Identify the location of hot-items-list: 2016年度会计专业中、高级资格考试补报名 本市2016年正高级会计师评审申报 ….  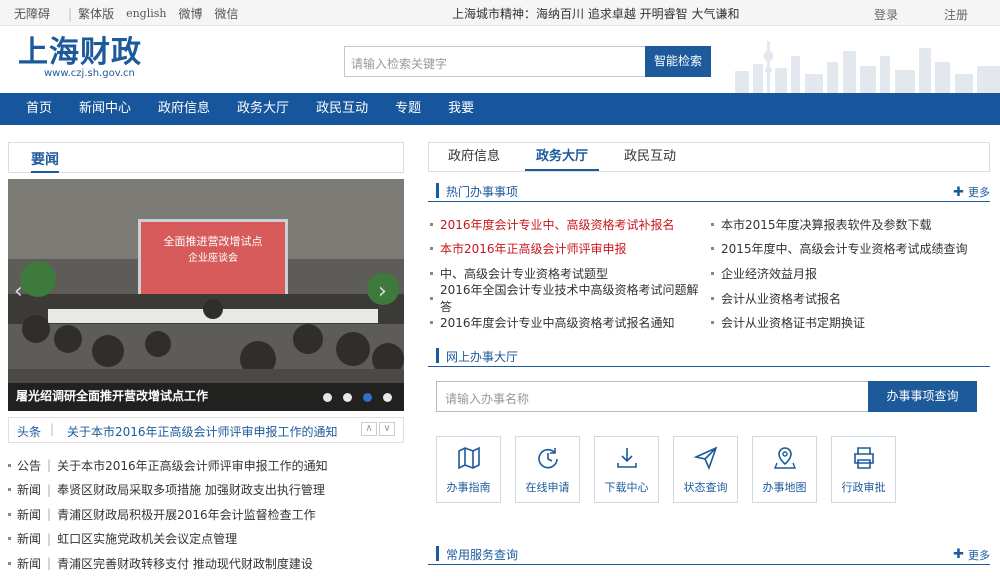
(709, 273).